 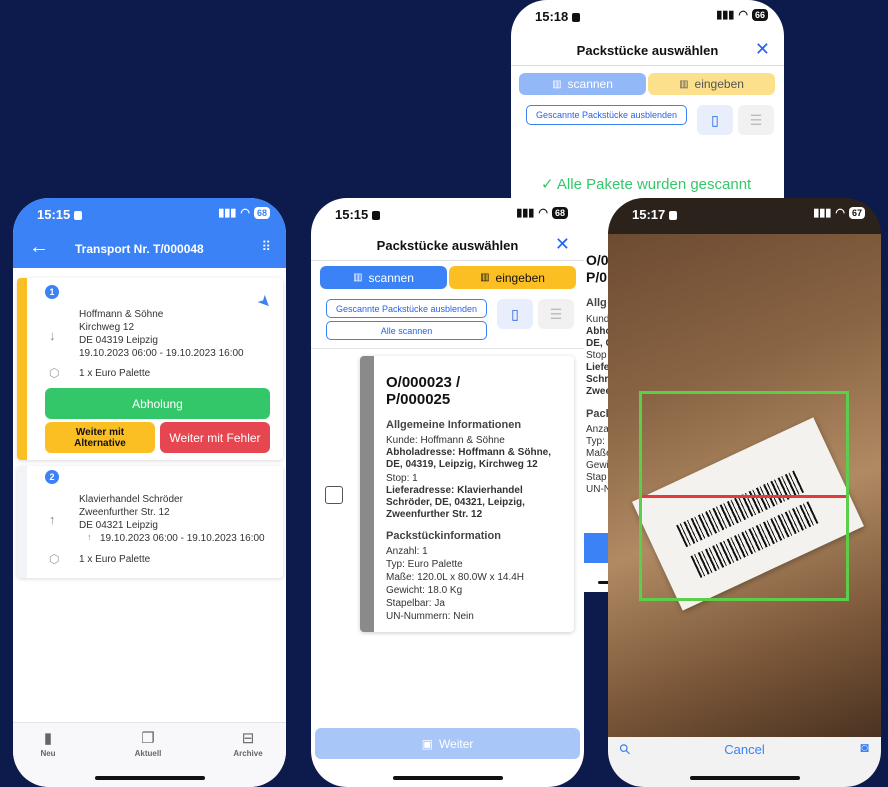 What do you see at coordinates (334, 495) in the screenshot?
I see `select-checkbox` at bounding box center [334, 495].